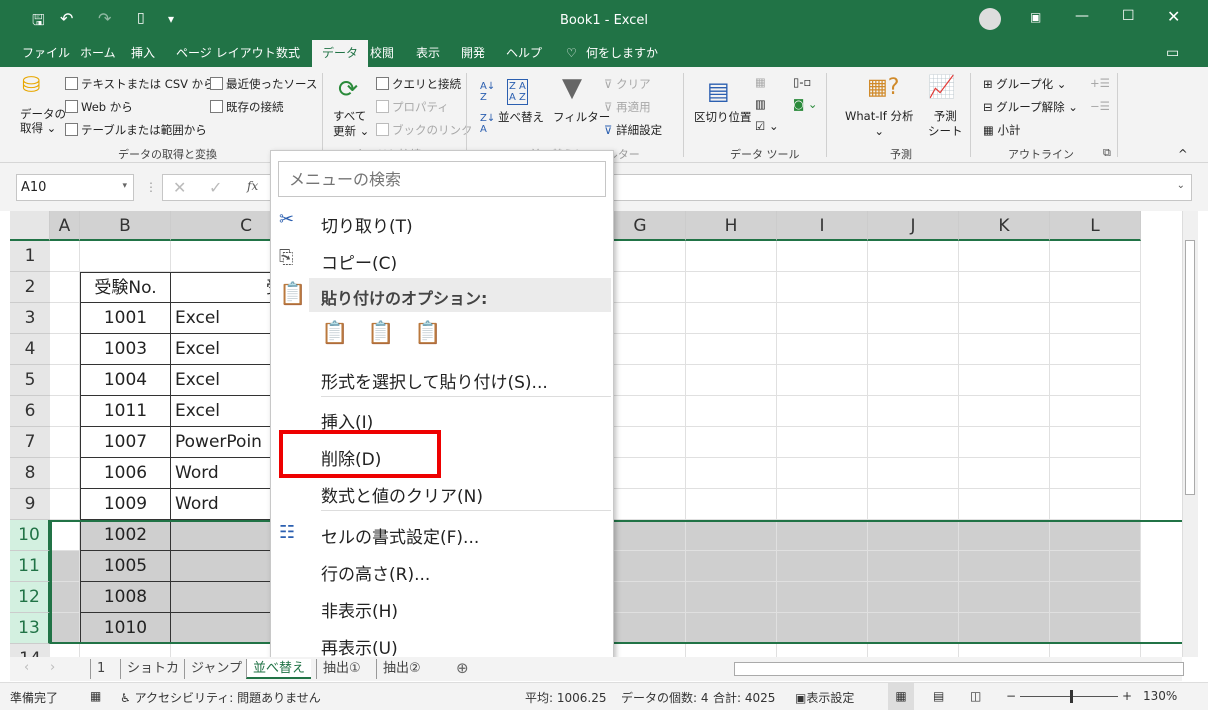  Describe the element at coordinates (98, 53) in the screenshot. I see `tab-home: ホーム` at that location.